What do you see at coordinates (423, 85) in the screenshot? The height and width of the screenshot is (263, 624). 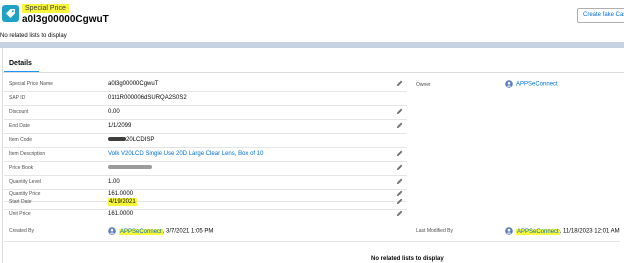 I see `owner-label: Owner` at bounding box center [423, 85].